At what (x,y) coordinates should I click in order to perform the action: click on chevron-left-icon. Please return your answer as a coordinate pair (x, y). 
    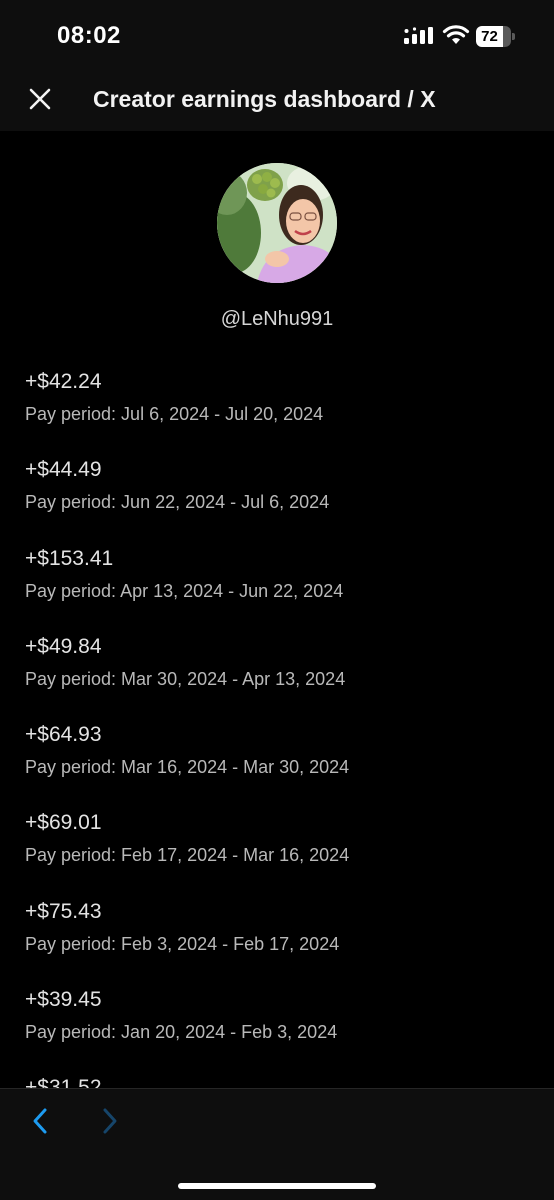
    Looking at the image, I should click on (40, 1121).